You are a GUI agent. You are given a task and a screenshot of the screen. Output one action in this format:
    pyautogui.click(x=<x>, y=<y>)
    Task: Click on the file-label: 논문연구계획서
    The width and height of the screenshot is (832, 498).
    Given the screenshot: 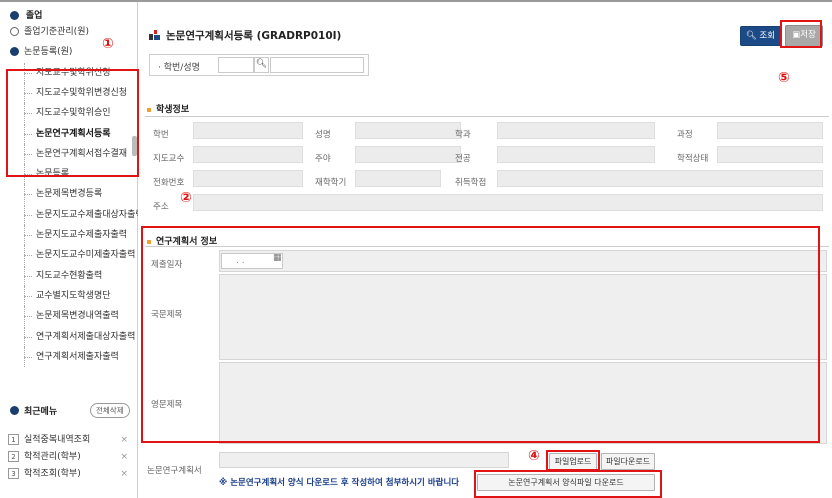 What is the action you would take?
    pyautogui.click(x=174, y=471)
    